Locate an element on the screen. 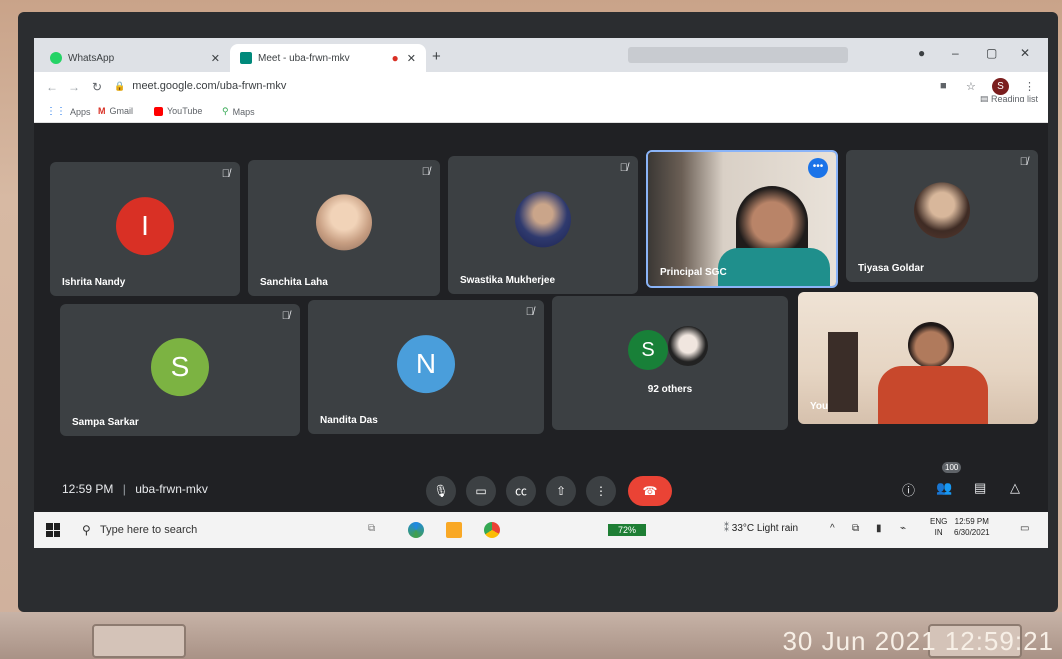  participant-tile: 🎙̸ I Ishrita Nandy is located at coordinates (145, 229).